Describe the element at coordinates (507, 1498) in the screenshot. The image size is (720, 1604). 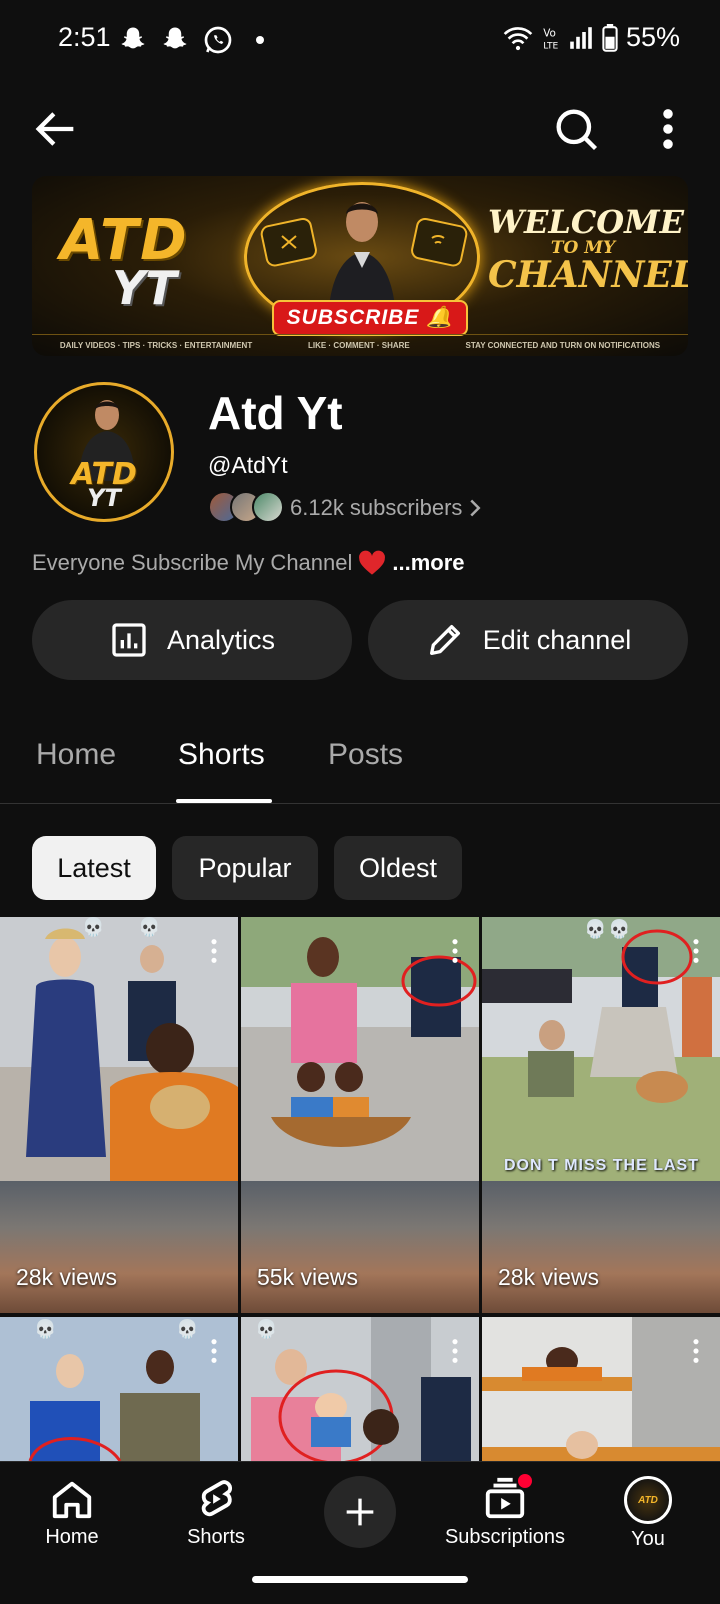
I see `subscriptions-icon-wrap` at that location.